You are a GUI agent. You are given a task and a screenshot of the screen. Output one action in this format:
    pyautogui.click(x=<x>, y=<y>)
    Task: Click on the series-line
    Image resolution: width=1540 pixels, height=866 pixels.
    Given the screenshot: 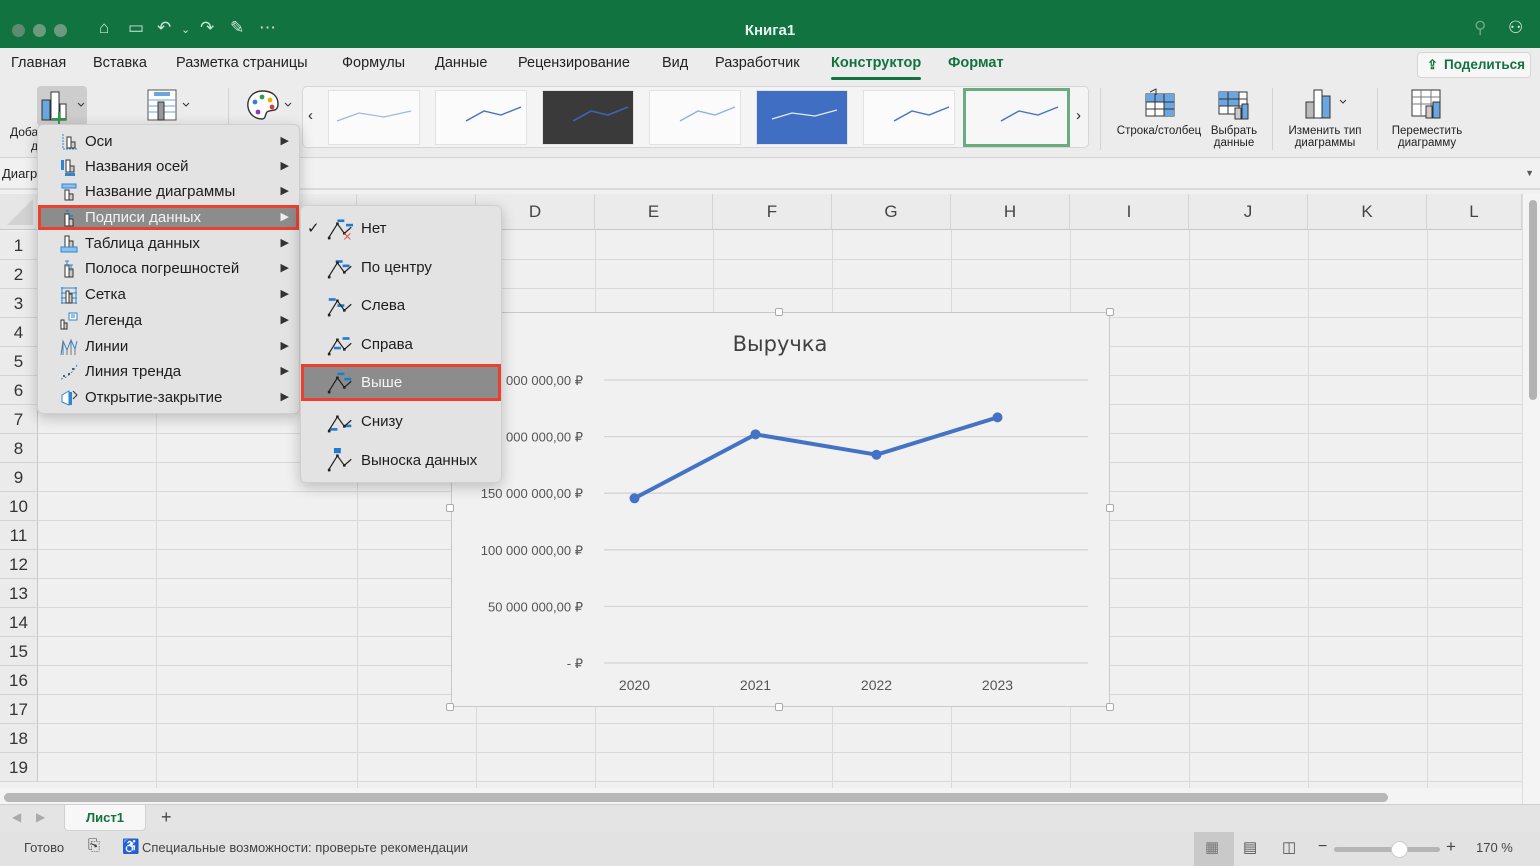 What is the action you would take?
    pyautogui.click(x=816, y=458)
    